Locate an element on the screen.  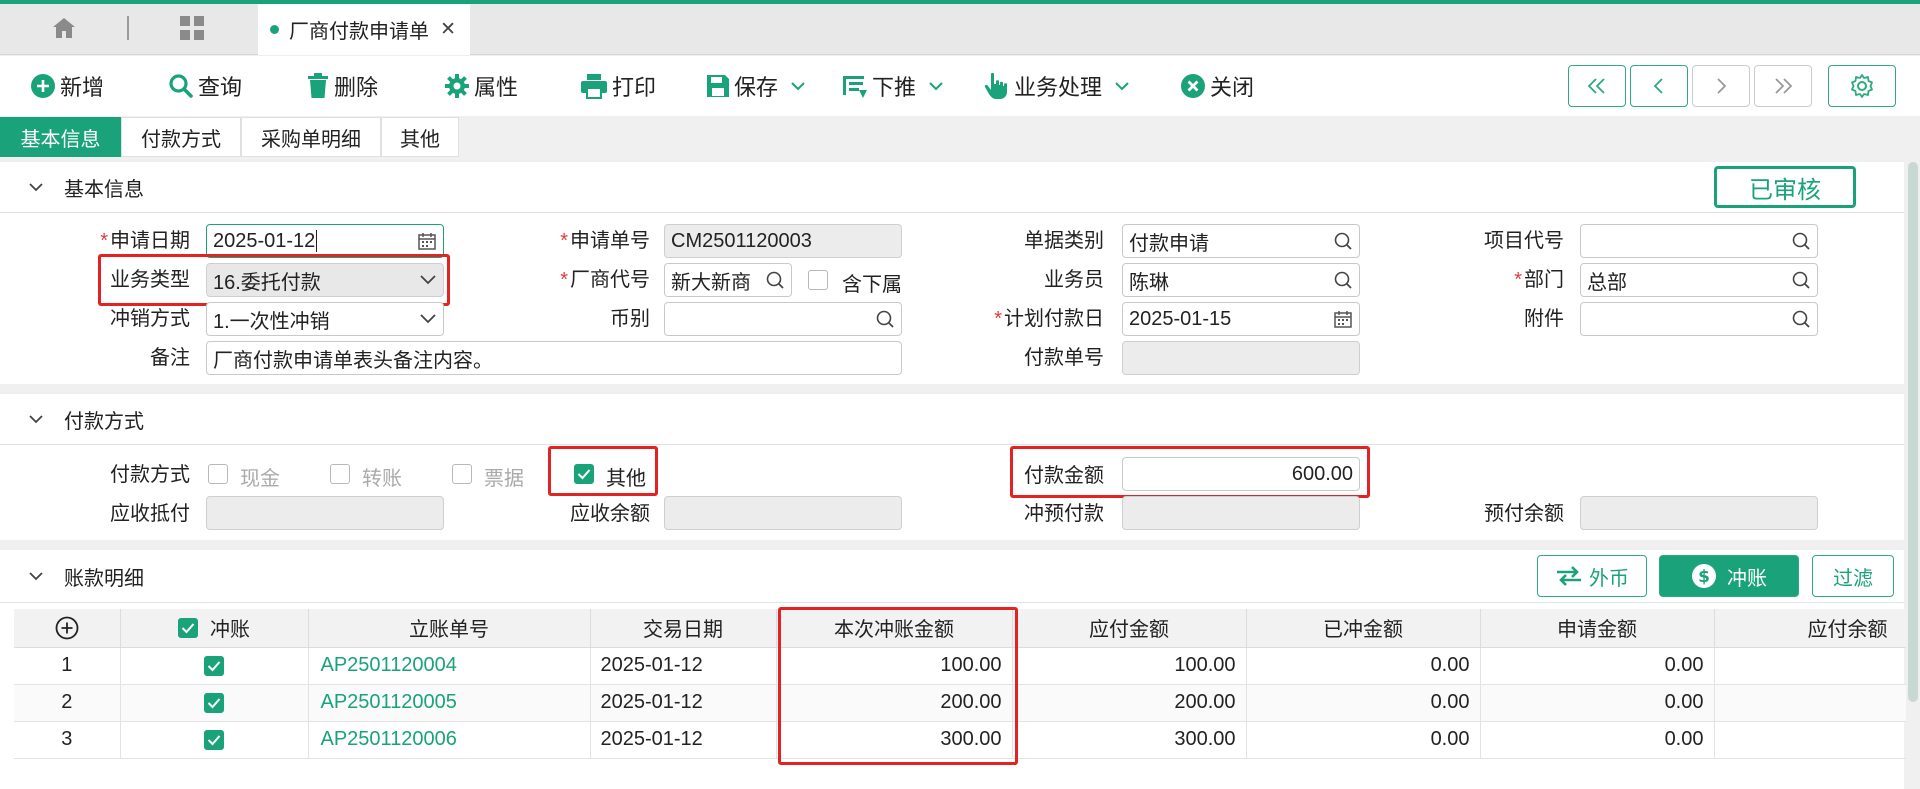
prepay-balance-label: 预付余额 is located at coordinates (1524, 514).